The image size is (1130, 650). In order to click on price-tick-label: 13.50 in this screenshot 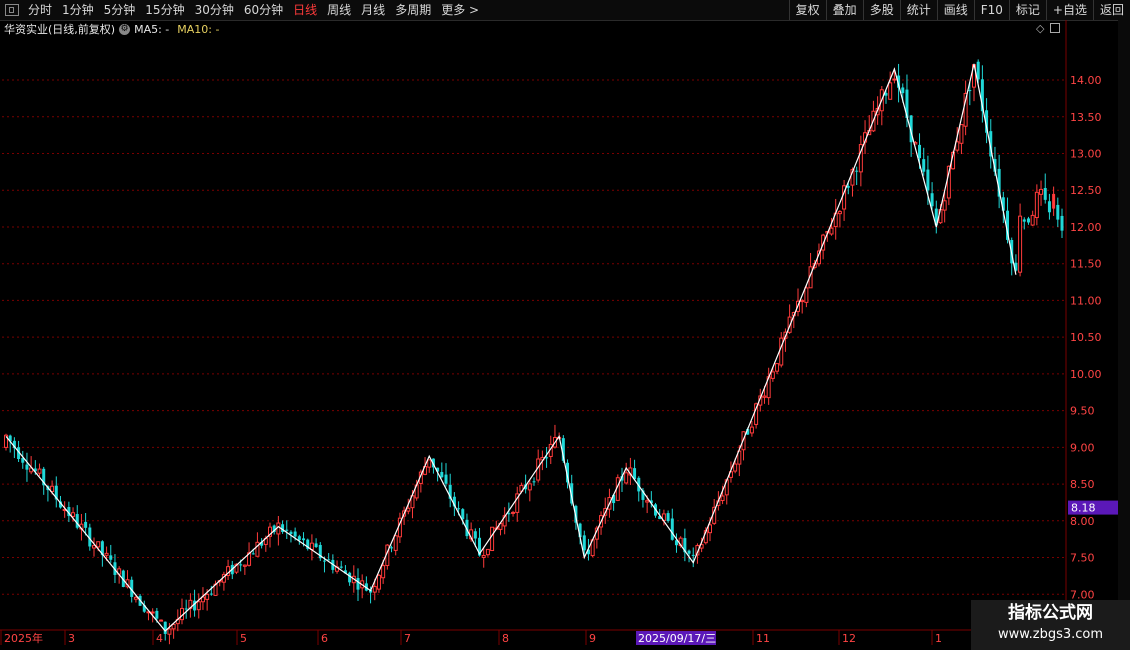, I will do `click(1086, 117)`.